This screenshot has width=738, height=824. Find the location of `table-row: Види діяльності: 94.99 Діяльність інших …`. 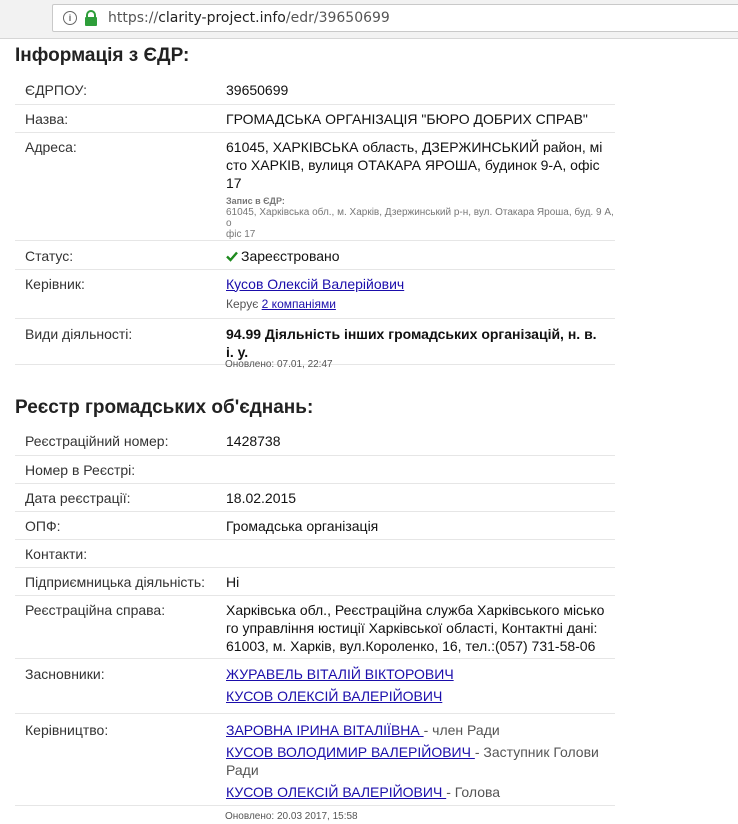

table-row: Види діяльності: 94.99 Діяльність інших … is located at coordinates (315, 341).